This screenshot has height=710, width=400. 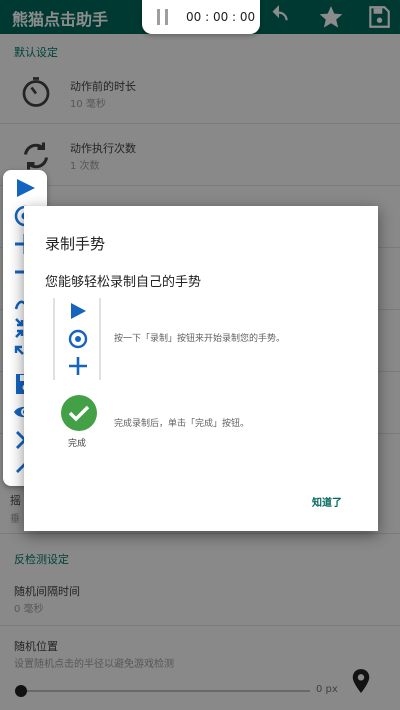 What do you see at coordinates (327, 501) in the screenshot?
I see `got-it-button: 知道了` at bounding box center [327, 501].